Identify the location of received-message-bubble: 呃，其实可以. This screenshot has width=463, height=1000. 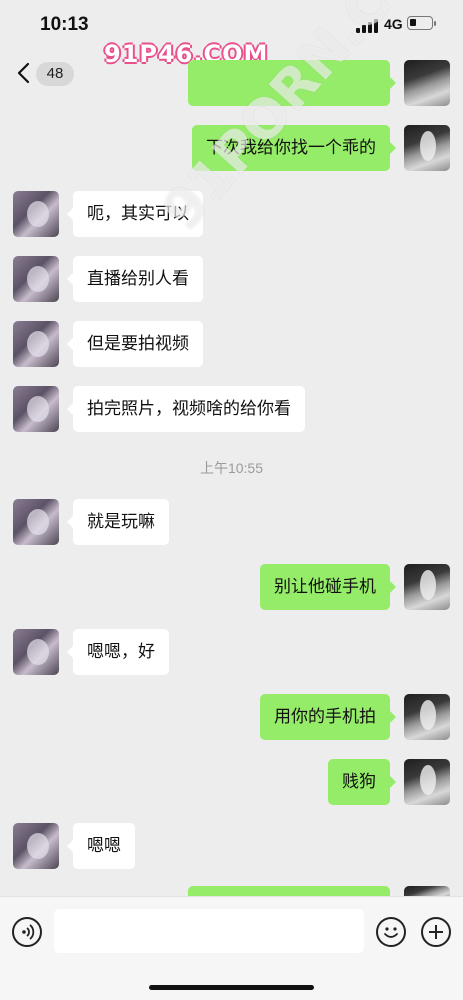
(135, 214).